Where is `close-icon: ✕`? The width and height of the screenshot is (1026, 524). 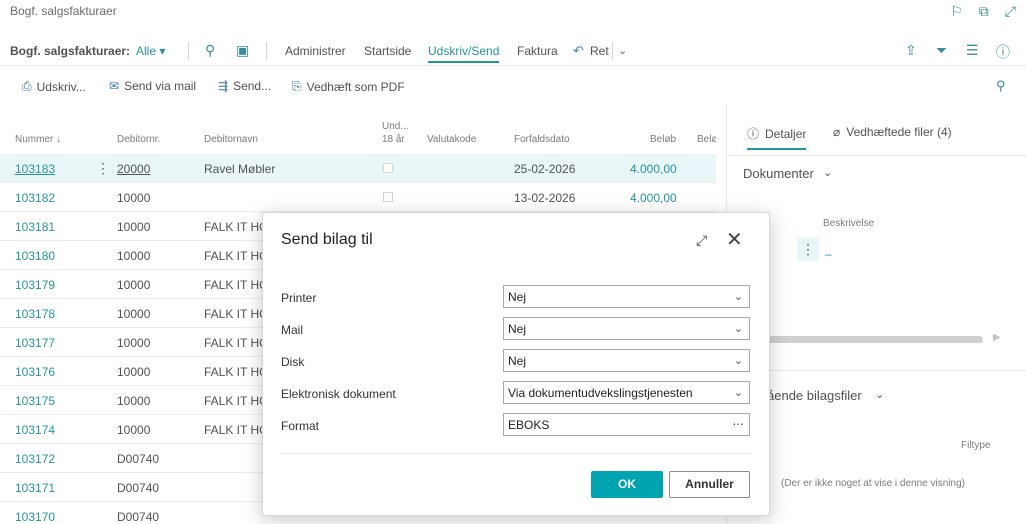
close-icon: ✕ is located at coordinates (734, 239).